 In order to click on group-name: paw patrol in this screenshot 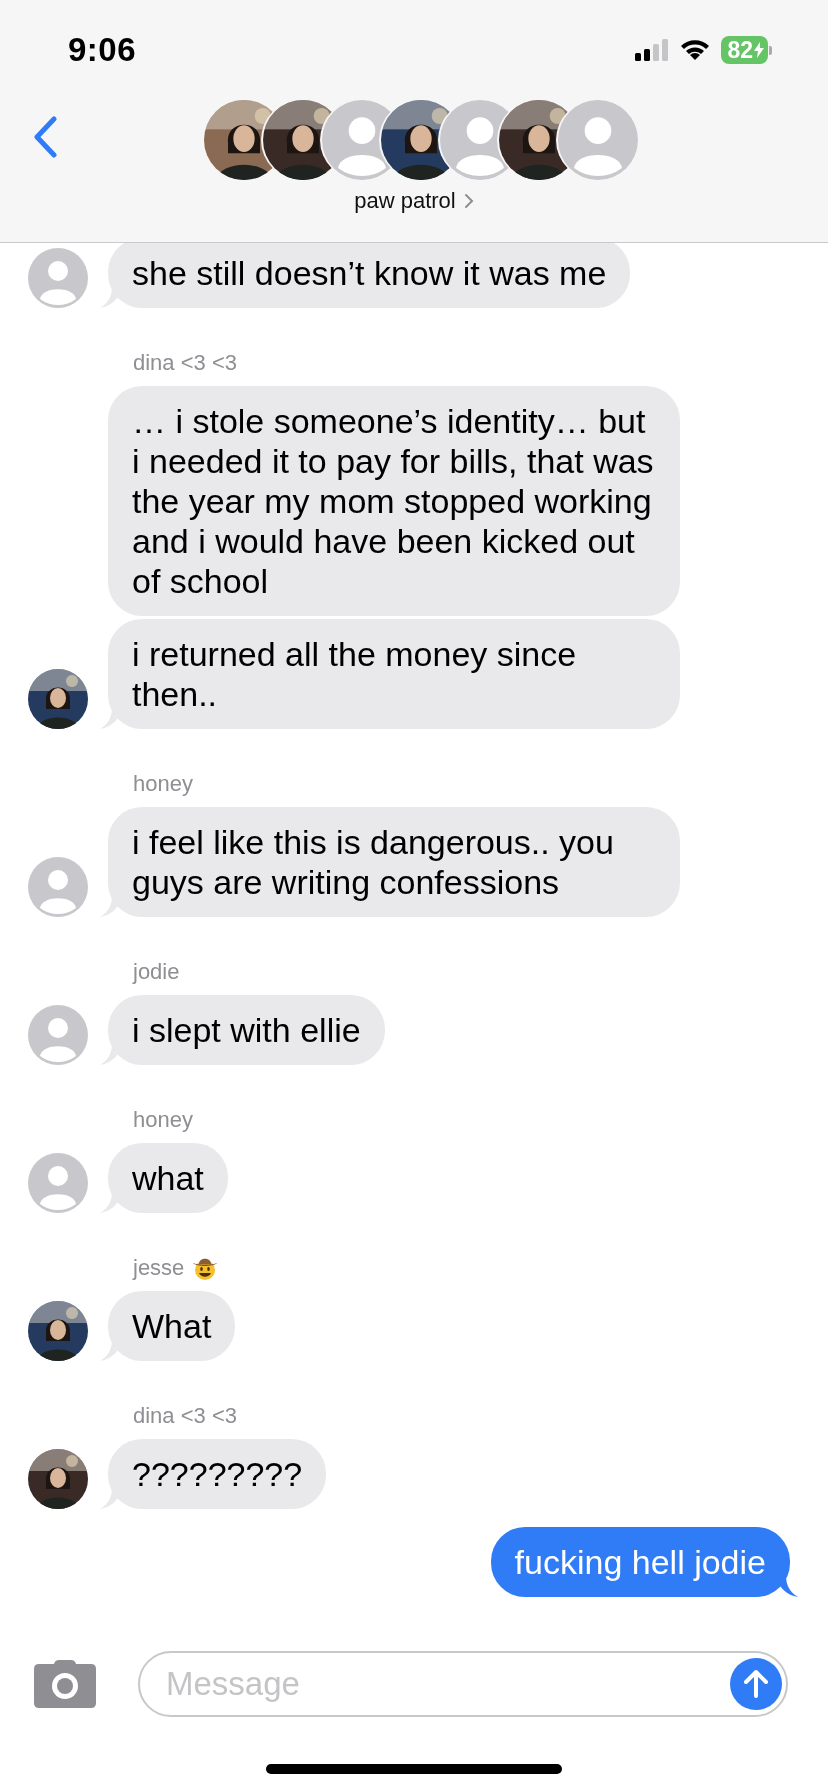, I will do `click(405, 201)`.